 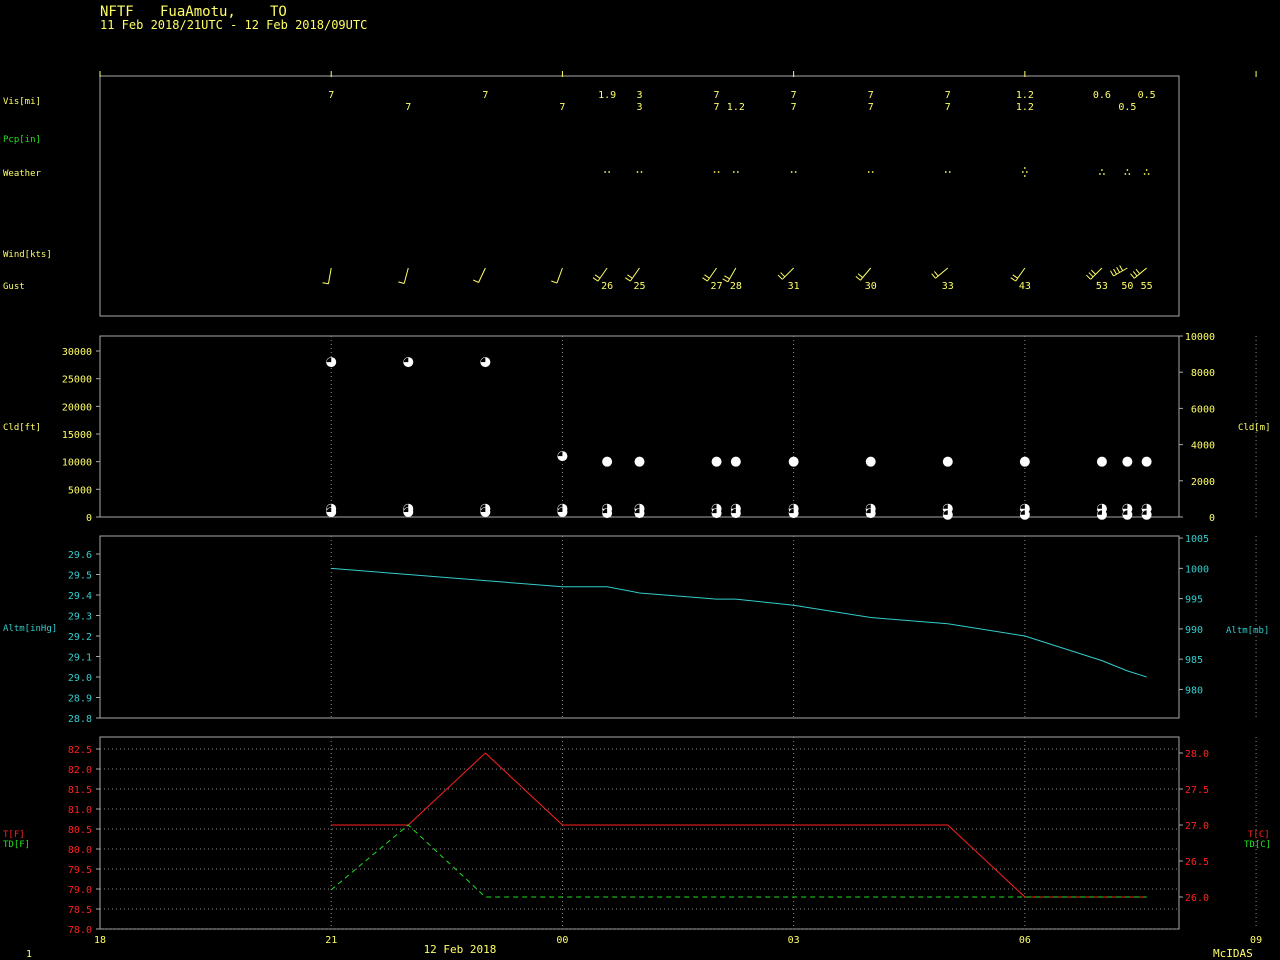 I want to click on x-tick-label: 03, so click(x=794, y=940).